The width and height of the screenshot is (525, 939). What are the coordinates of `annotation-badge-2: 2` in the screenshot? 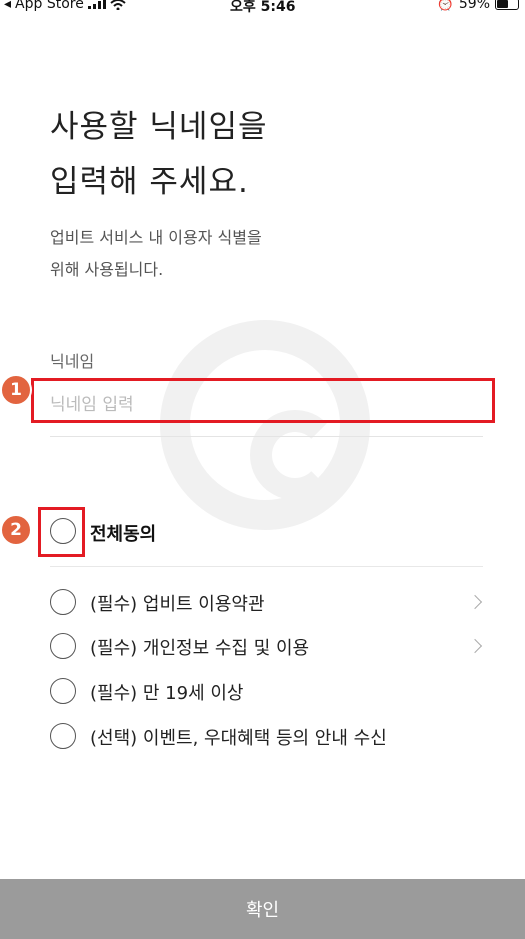 It's located at (16, 530).